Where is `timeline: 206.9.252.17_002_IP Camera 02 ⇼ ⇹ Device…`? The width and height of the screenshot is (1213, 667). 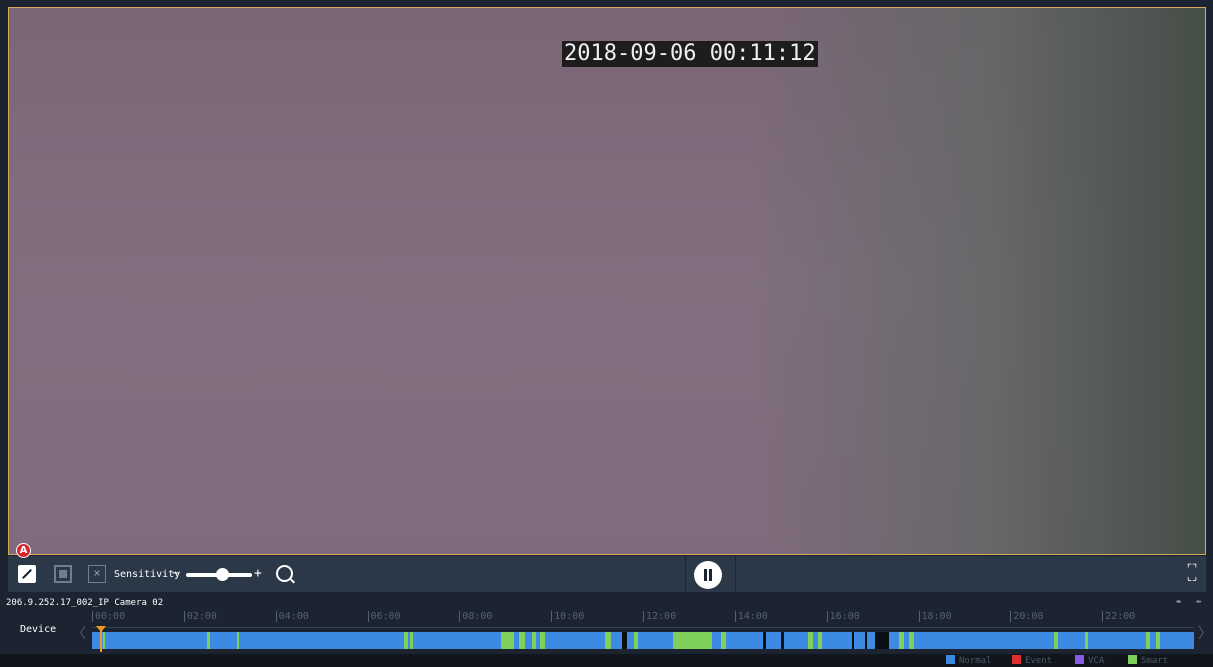
timeline: 206.9.252.17_002_IP Camera 02 ⇼ ⇹ Device… is located at coordinates (606, 624).